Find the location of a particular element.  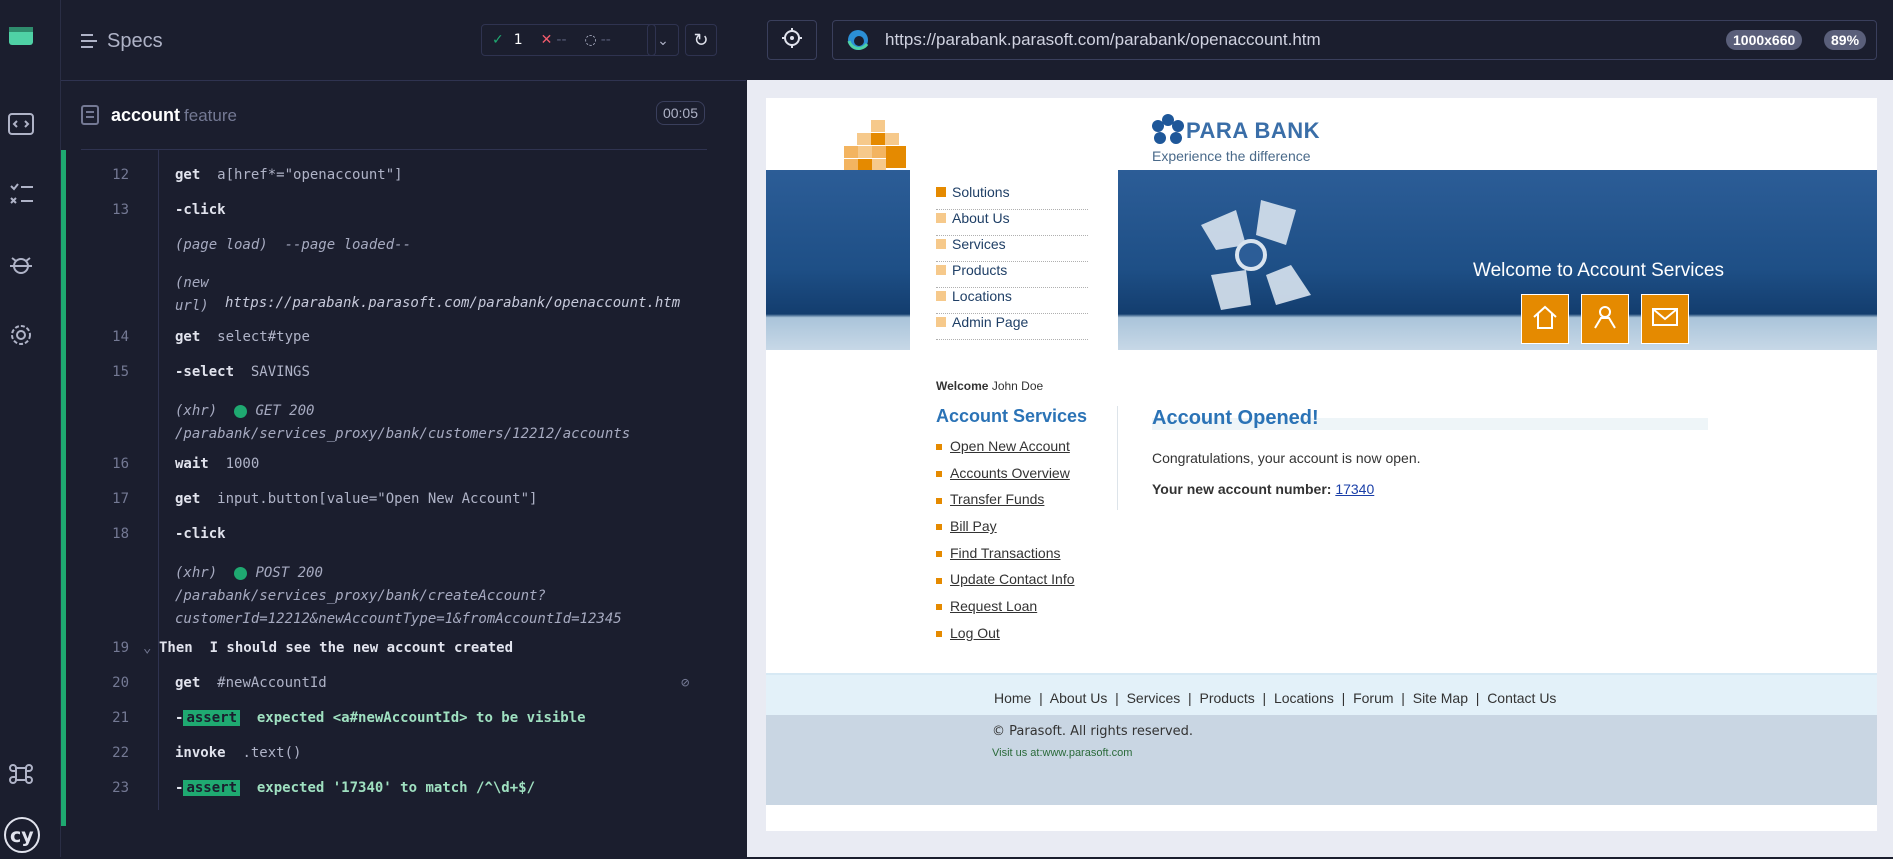

cypress-logo-icon: cy is located at coordinates (21, 834).